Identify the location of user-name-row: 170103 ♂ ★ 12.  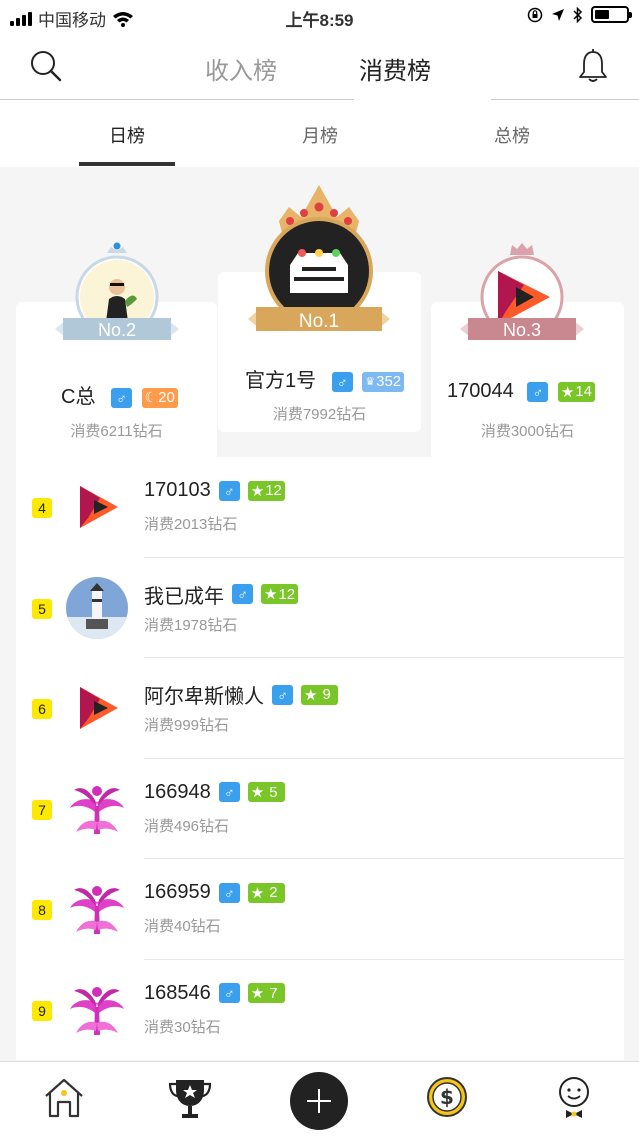
(214, 490).